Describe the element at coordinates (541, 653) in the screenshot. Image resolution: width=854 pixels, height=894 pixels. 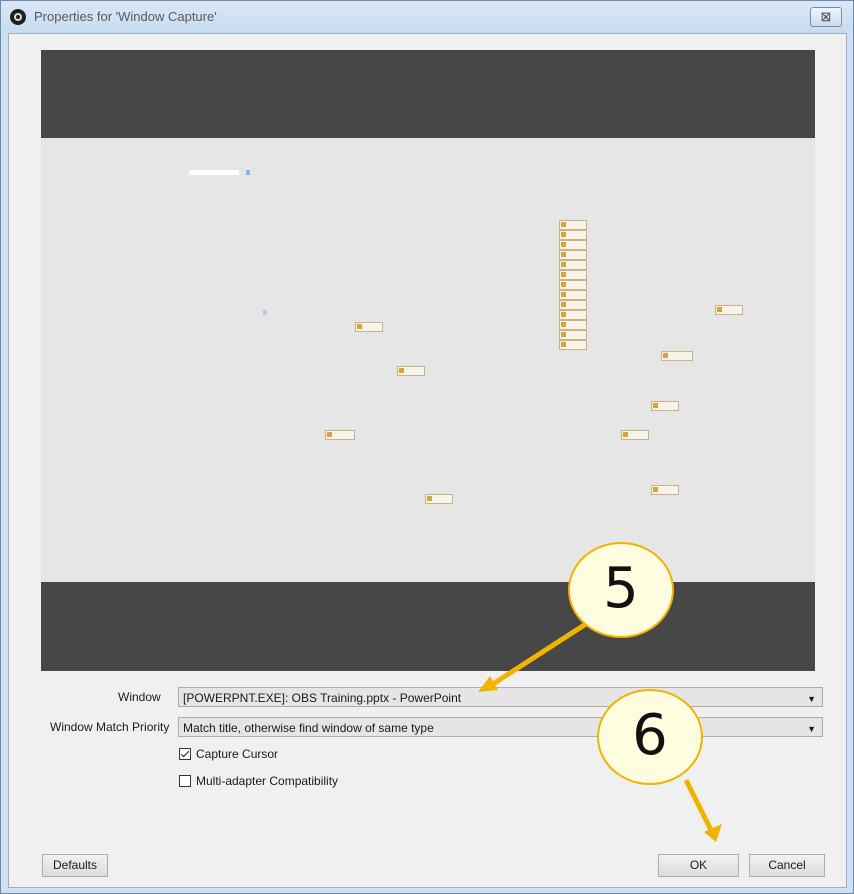
I see `arrow-step5-line` at that location.